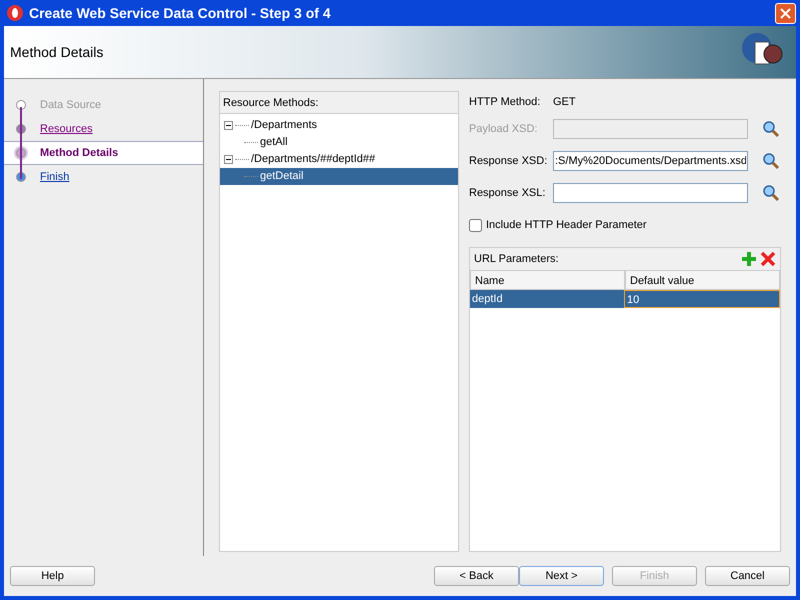 The height and width of the screenshot is (600, 800). What do you see at coordinates (15, 13) in the screenshot?
I see `app-logo-icon` at bounding box center [15, 13].